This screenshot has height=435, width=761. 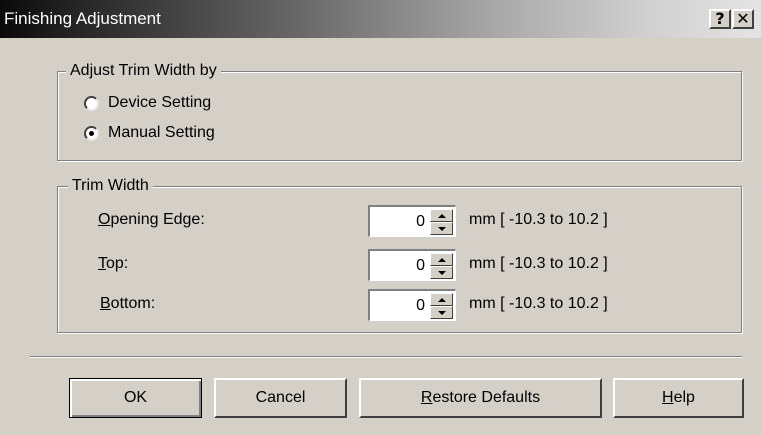 I want to click on title-bar: Finishing Adjustment ? ✕, so click(x=380, y=19).